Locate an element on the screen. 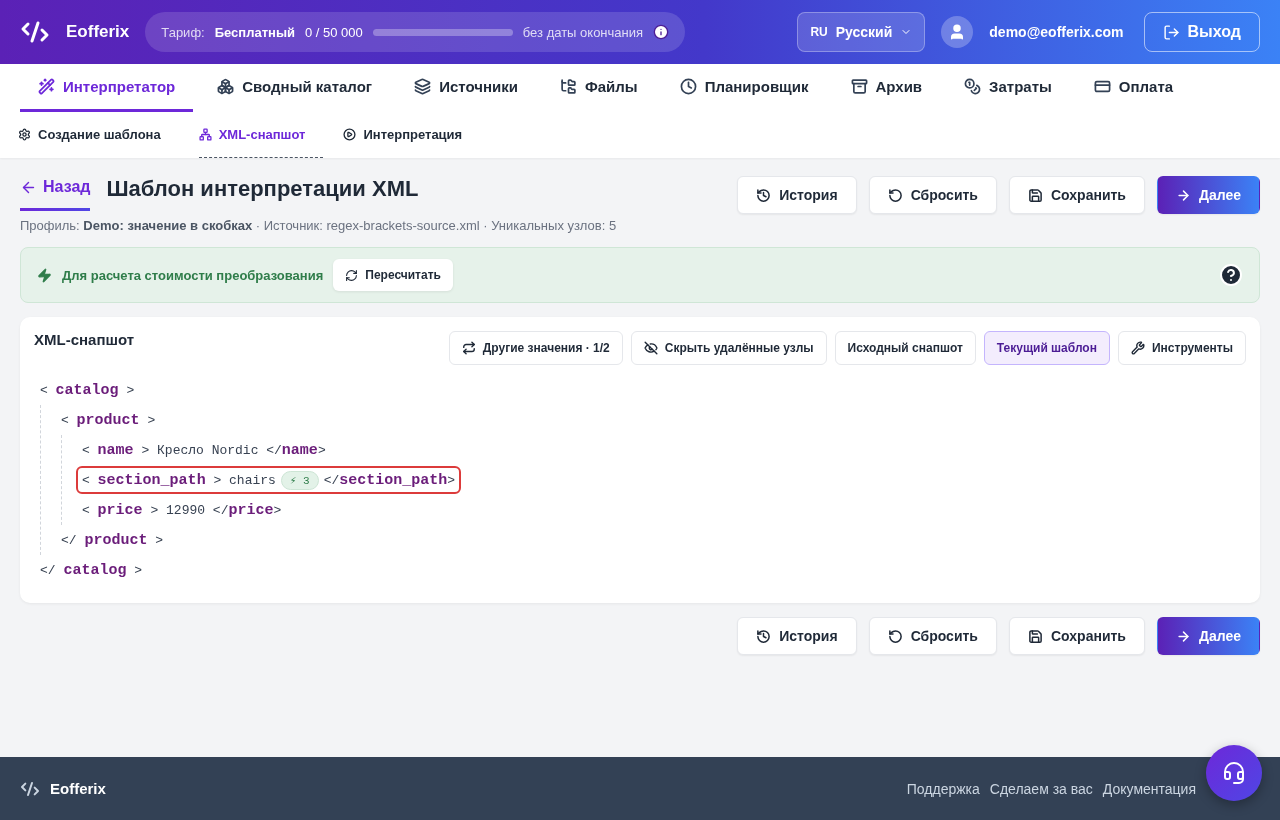 Image resolution: width=1280 pixels, height=820 pixels. footer-link: Поддержка is located at coordinates (943, 788).